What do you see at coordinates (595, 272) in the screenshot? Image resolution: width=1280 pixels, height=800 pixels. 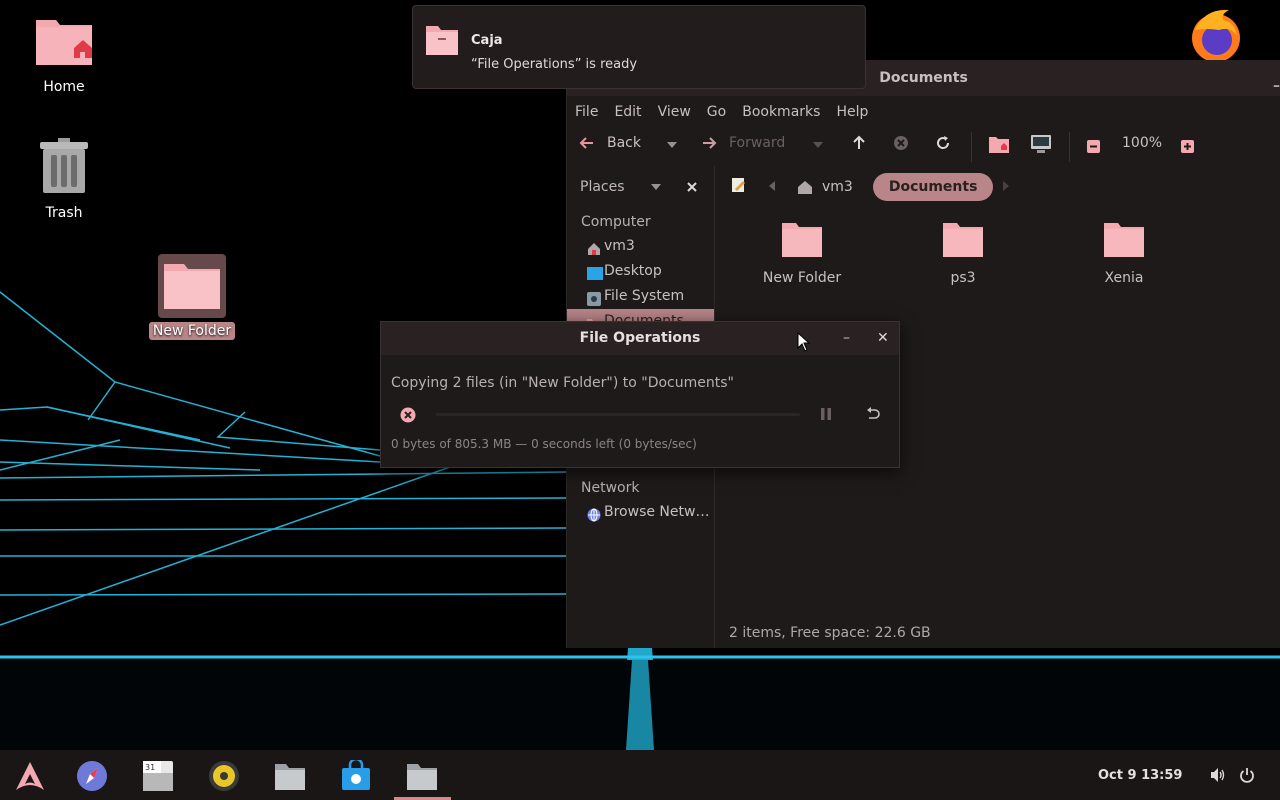 I see `desktop-icon` at bounding box center [595, 272].